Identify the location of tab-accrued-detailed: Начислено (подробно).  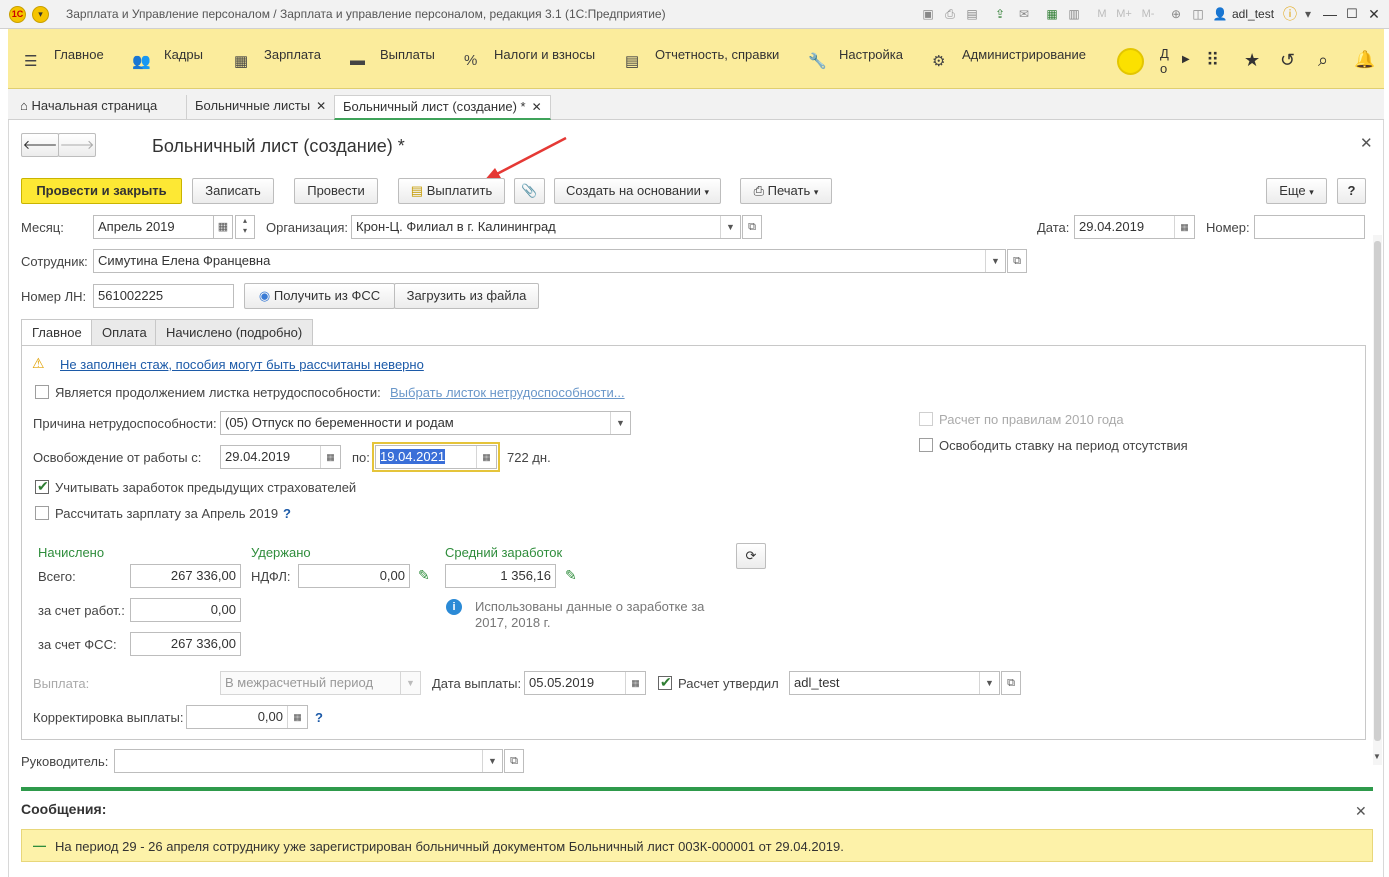
(234, 332).